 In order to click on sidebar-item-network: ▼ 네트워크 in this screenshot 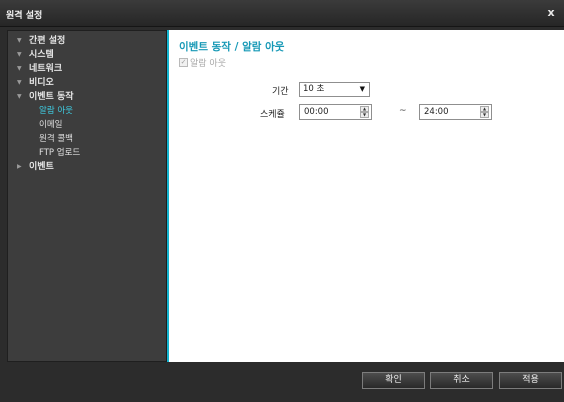, I will do `click(87, 69)`.